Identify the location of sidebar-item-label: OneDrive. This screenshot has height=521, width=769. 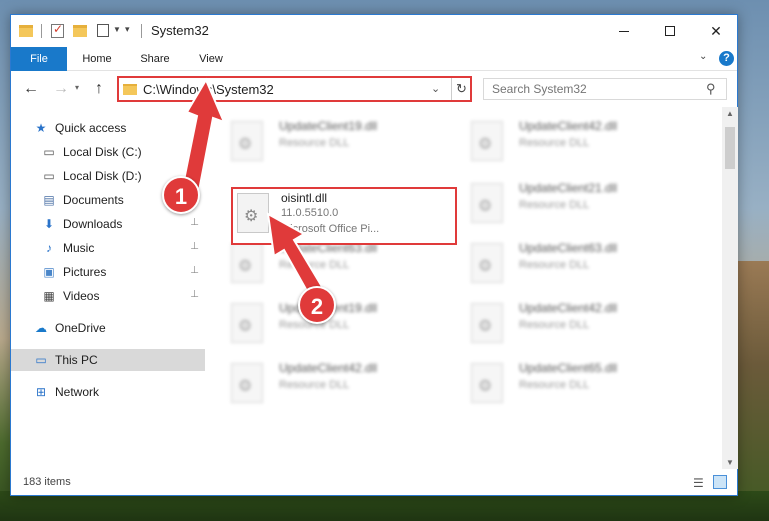
(80, 328).